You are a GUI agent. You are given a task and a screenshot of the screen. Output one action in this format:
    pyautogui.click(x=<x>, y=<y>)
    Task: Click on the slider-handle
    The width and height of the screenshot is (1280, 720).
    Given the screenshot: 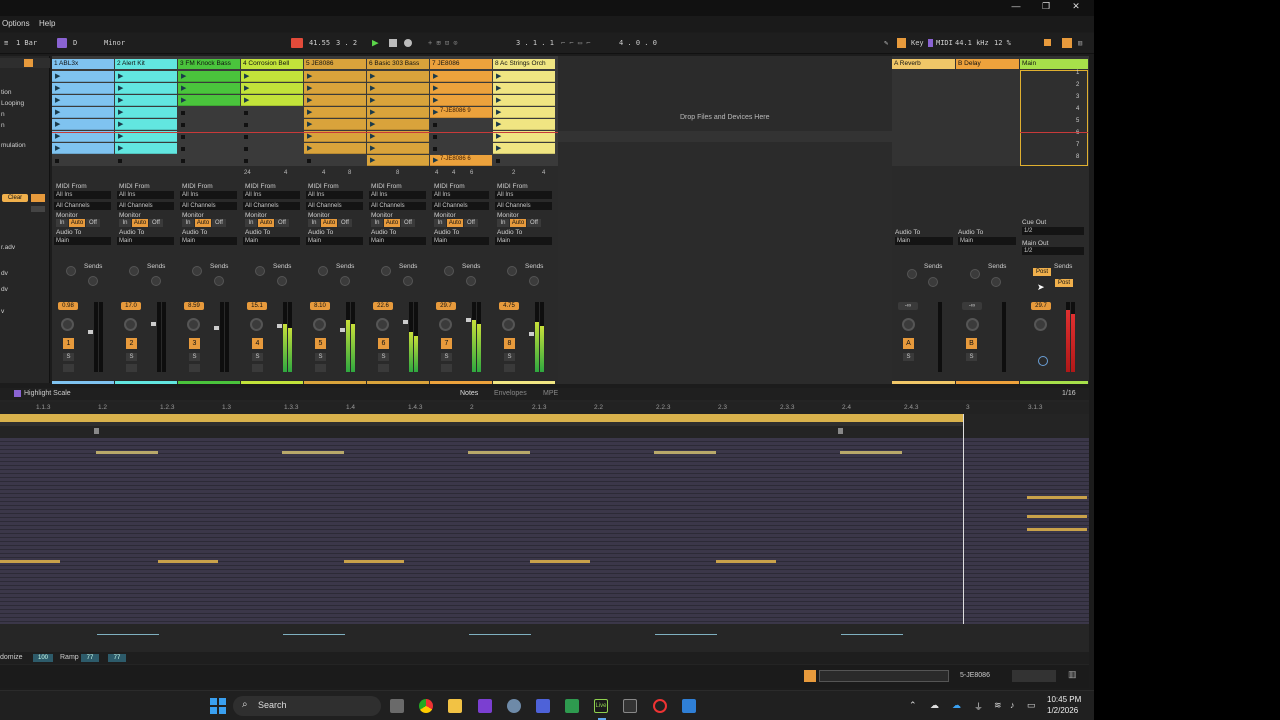 What is the action you would take?
    pyautogui.click(x=38, y=209)
    